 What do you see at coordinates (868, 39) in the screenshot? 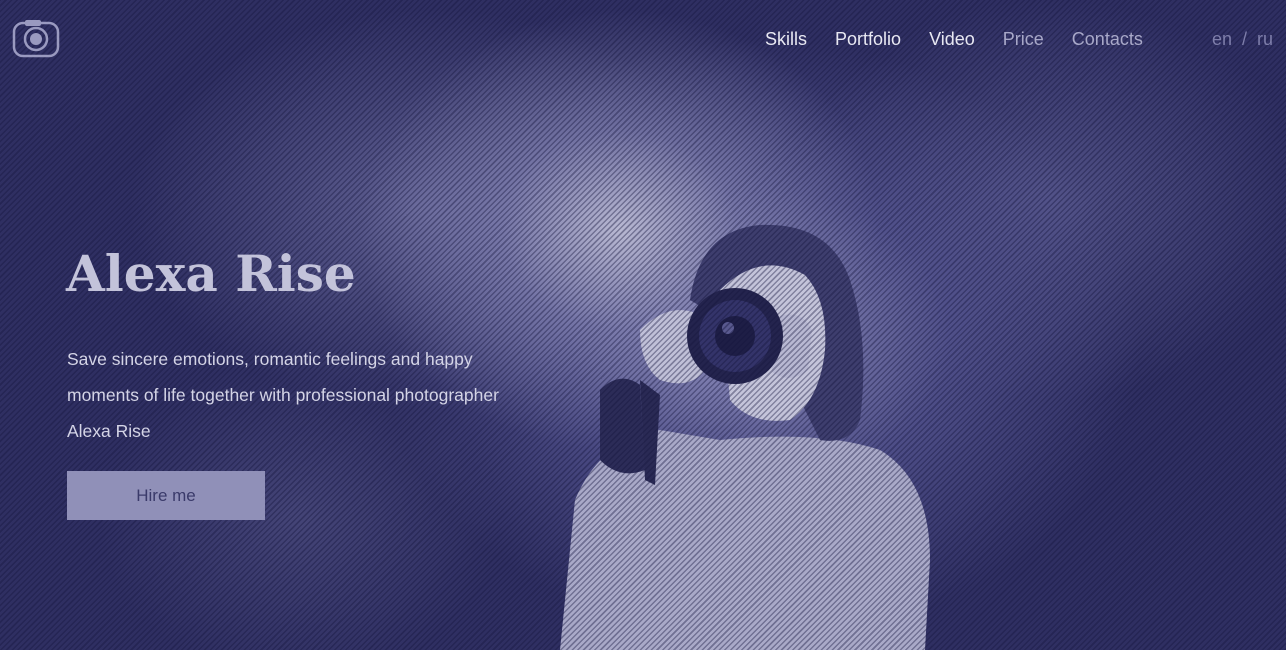
I see `nav-link-portfolio: Portfolio` at bounding box center [868, 39].